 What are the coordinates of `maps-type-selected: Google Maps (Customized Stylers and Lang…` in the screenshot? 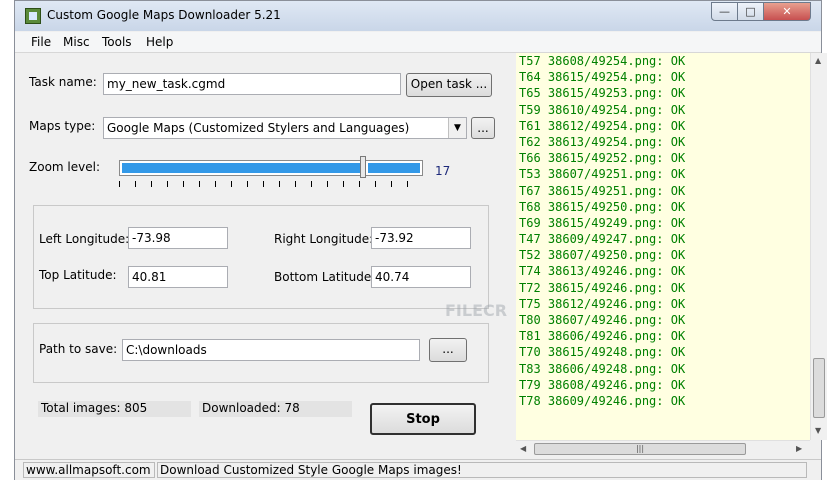 It's located at (258, 128).